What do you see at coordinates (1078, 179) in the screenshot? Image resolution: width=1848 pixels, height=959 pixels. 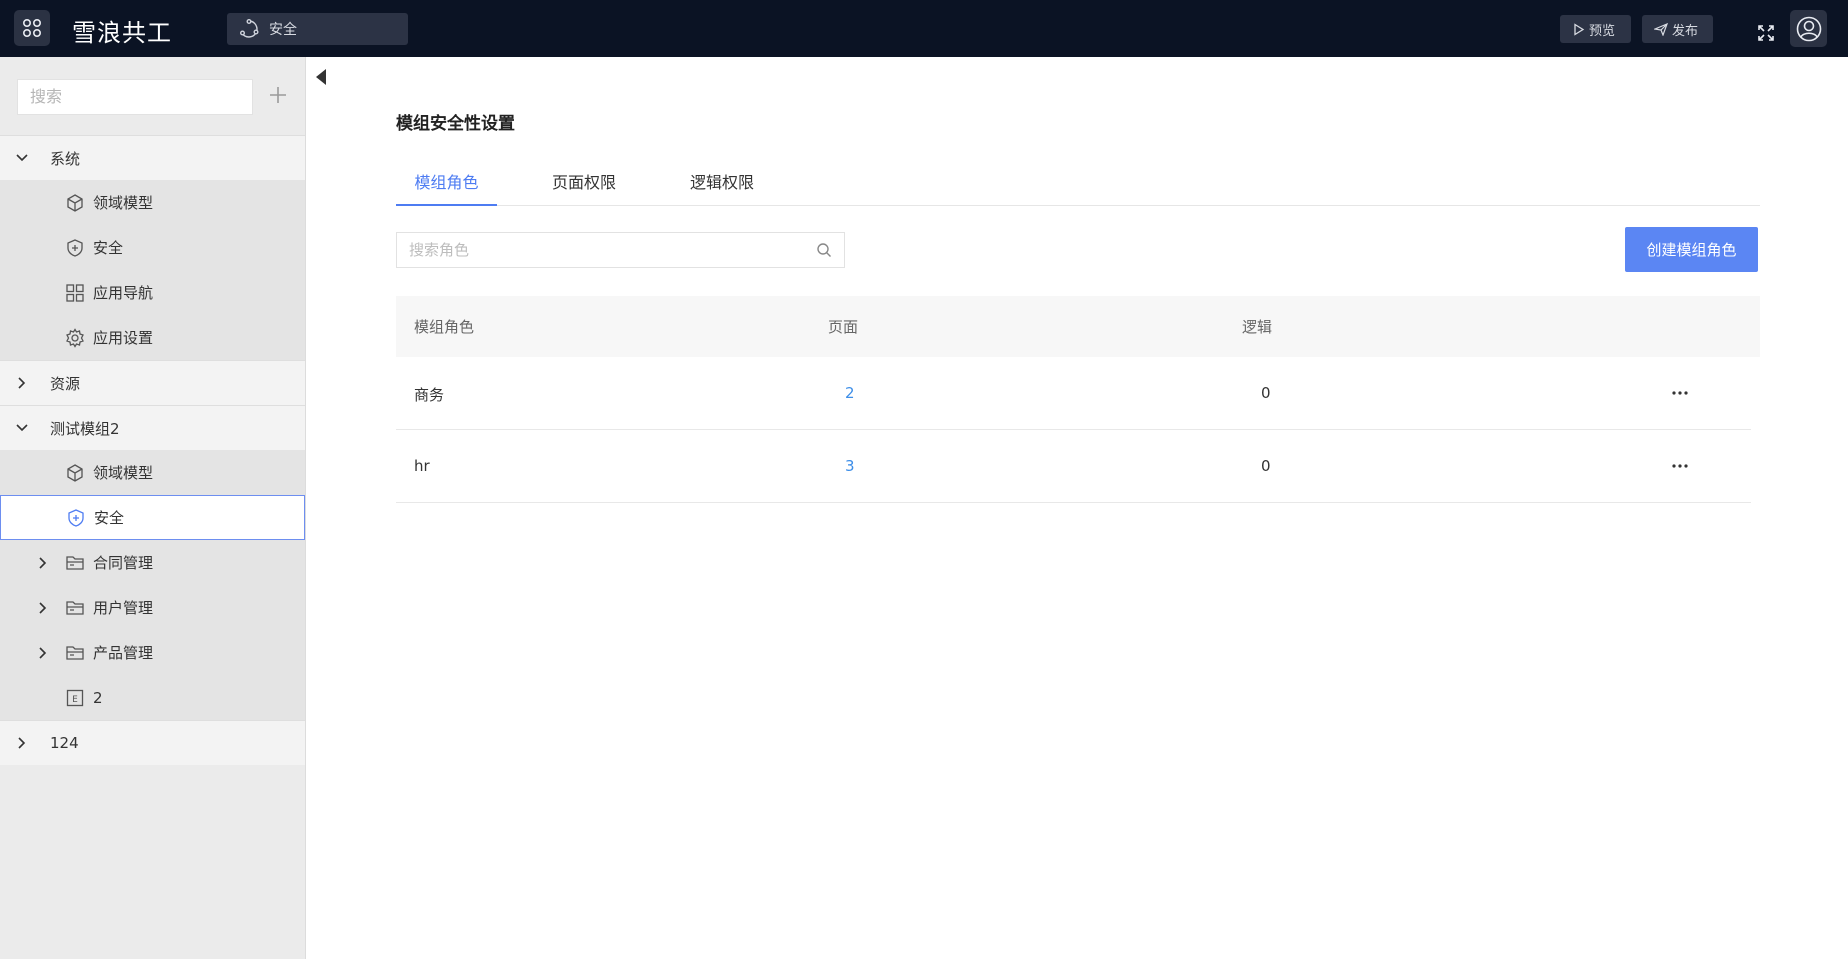 I see `tab-bar: 模组角色 页面权限 逻辑权限` at bounding box center [1078, 179].